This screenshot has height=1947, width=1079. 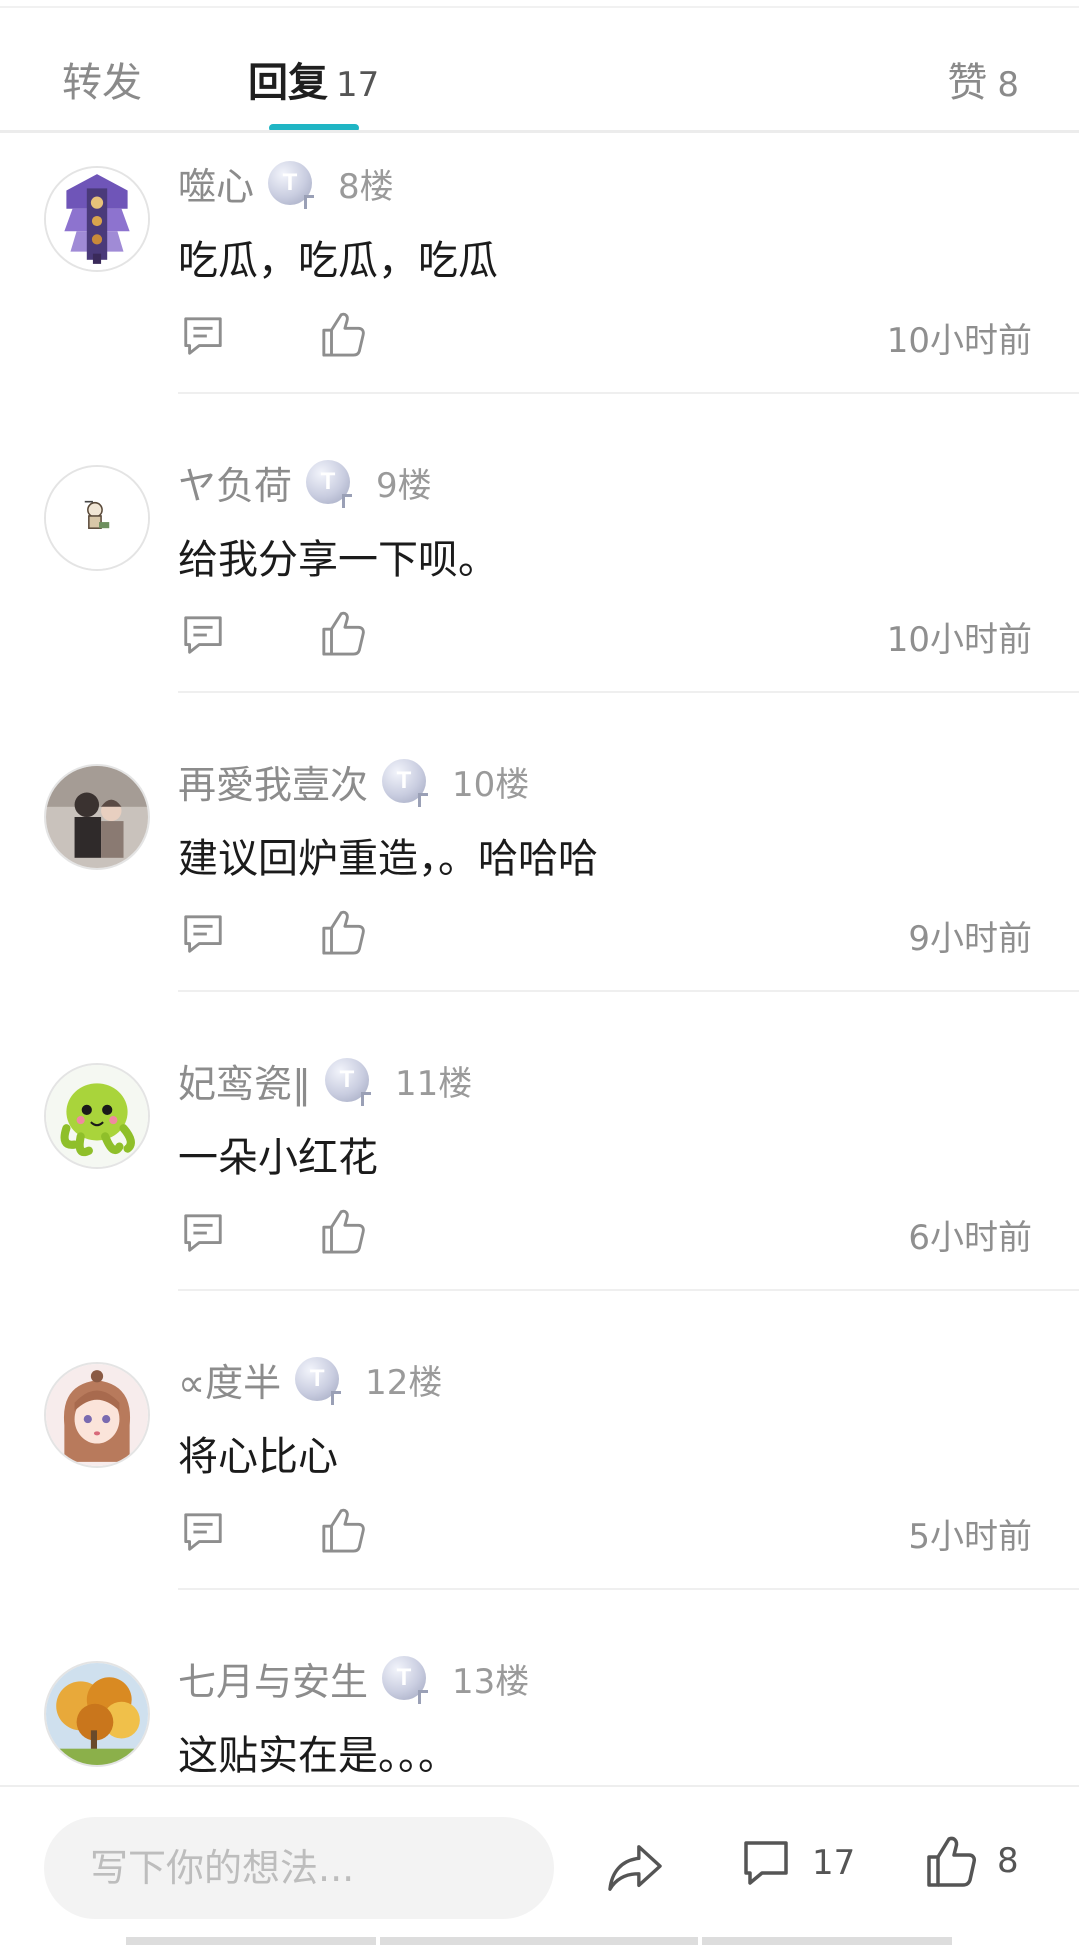 I want to click on tab-reply-label: 回复, so click(x=288, y=83).